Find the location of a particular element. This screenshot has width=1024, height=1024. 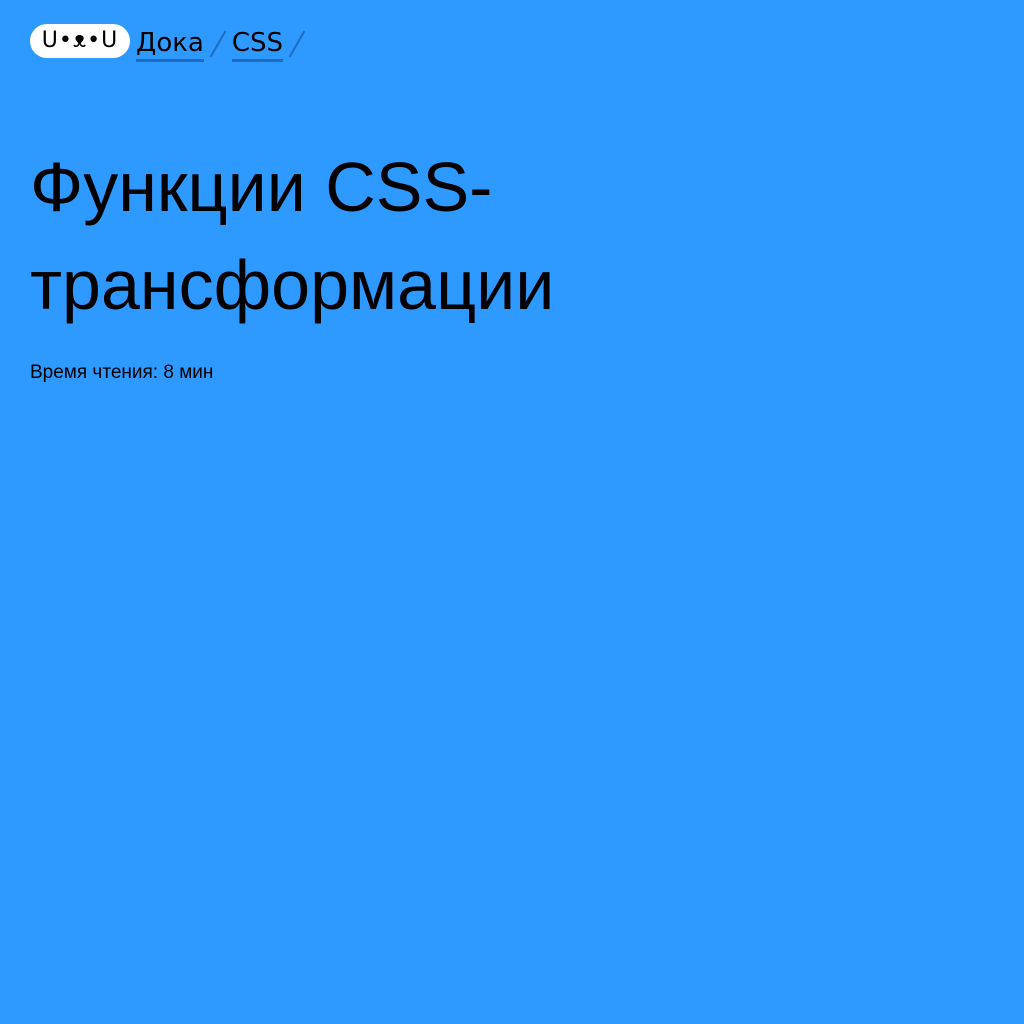

logo-link: U•ᴥ•U is located at coordinates (80, 41).